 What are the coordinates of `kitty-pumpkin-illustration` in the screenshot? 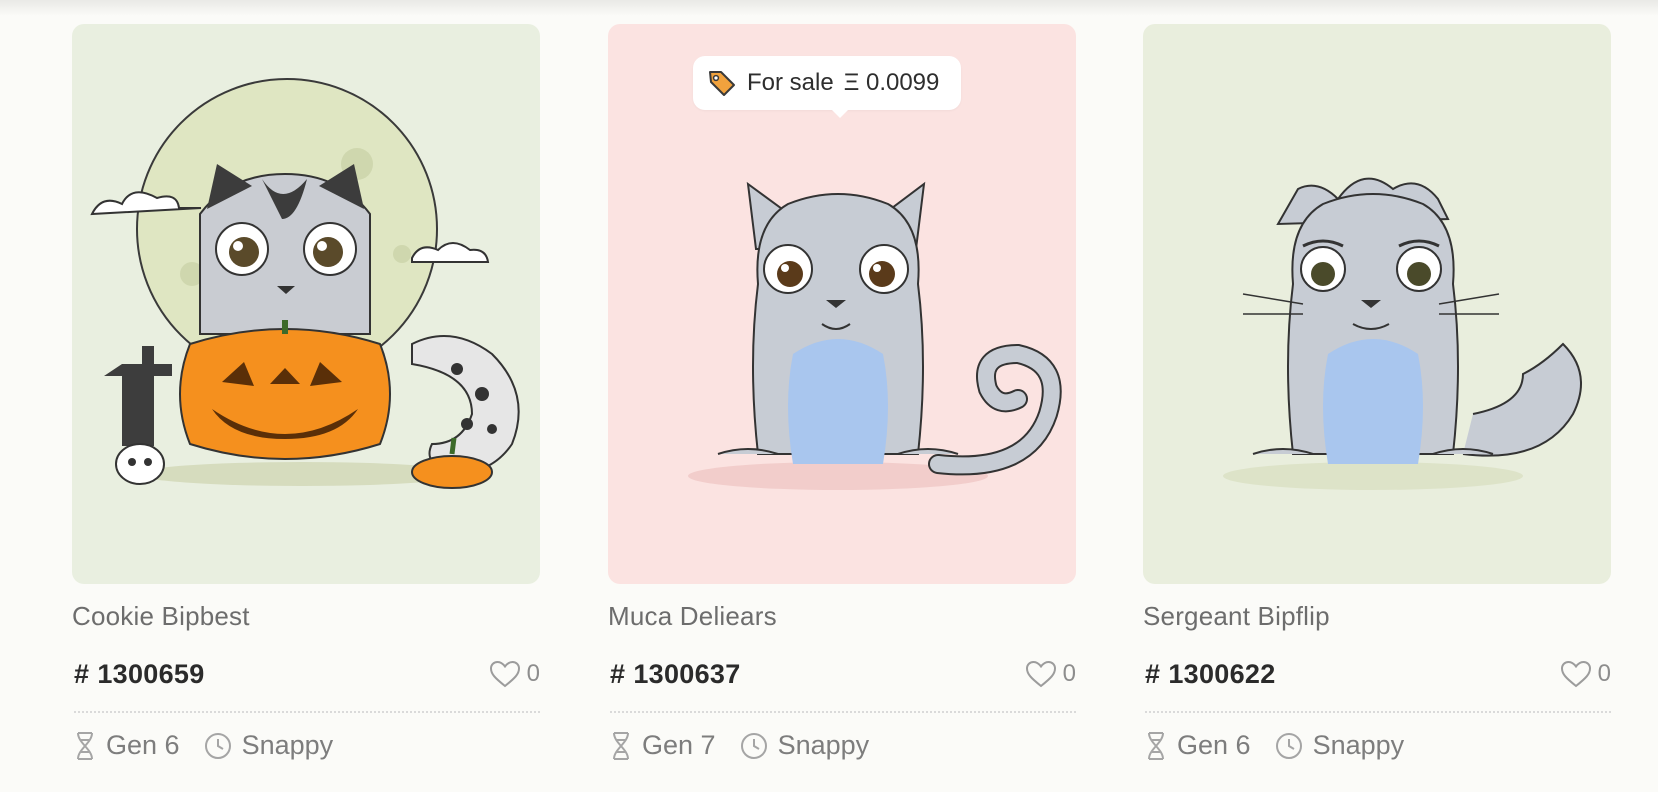 It's located at (305, 283).